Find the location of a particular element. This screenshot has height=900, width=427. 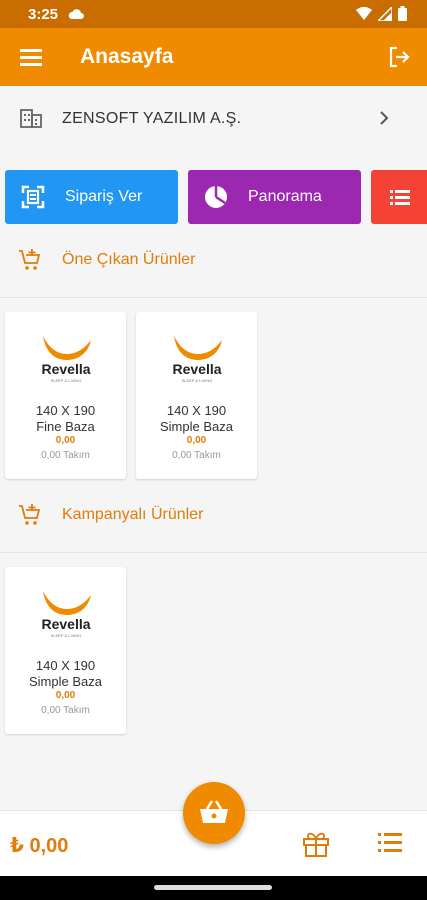

gift-icon is located at coordinates (316, 846).